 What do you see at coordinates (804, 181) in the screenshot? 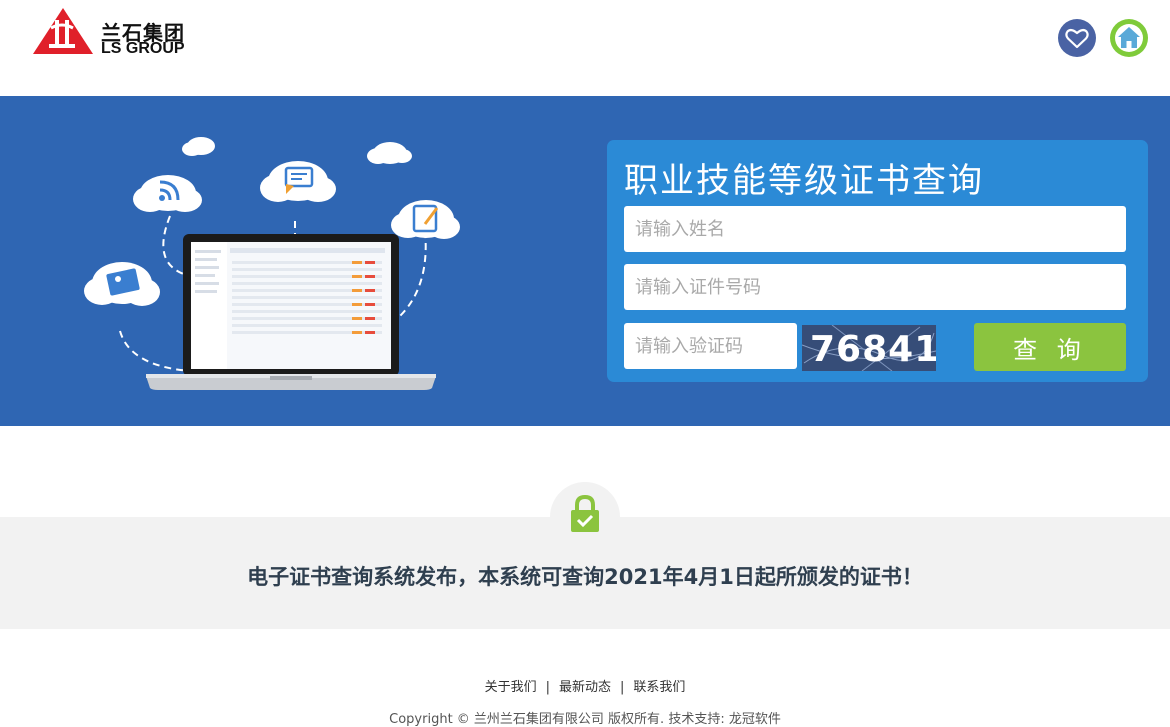
I see `query-panel-title: 职业技能等级证书查询` at bounding box center [804, 181].